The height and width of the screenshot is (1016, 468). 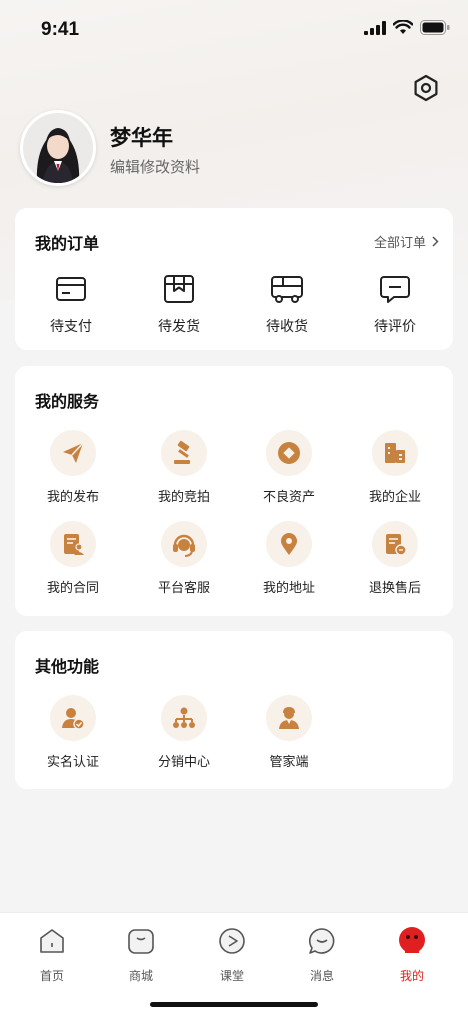 I want to click on feature-distribution-center: 分销中心, so click(x=184, y=732).